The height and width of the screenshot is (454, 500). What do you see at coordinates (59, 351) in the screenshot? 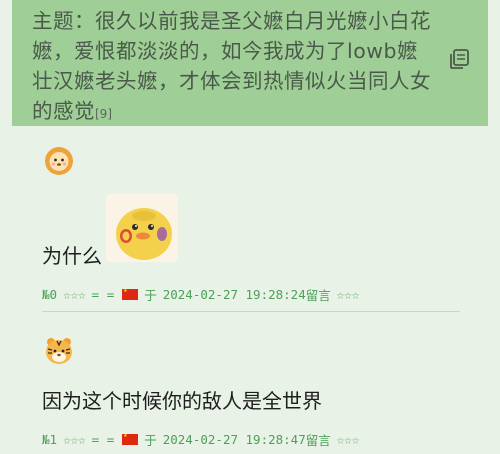
I see `tiger-avatar-icon` at bounding box center [59, 351].